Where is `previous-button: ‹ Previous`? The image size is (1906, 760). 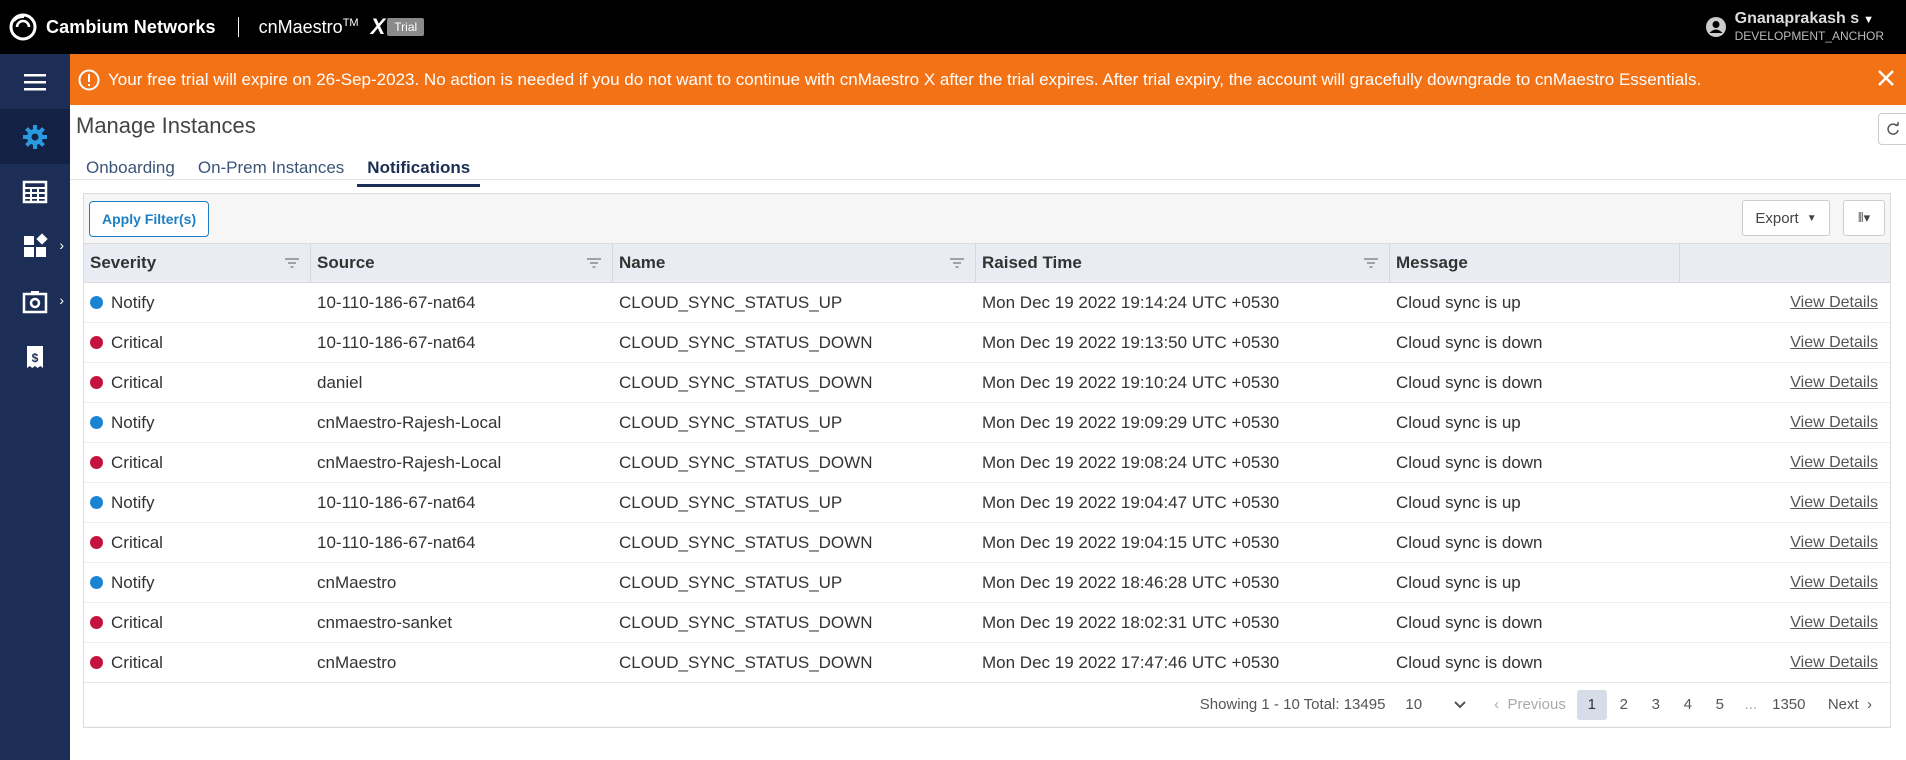 previous-button: ‹ Previous is located at coordinates (1530, 704).